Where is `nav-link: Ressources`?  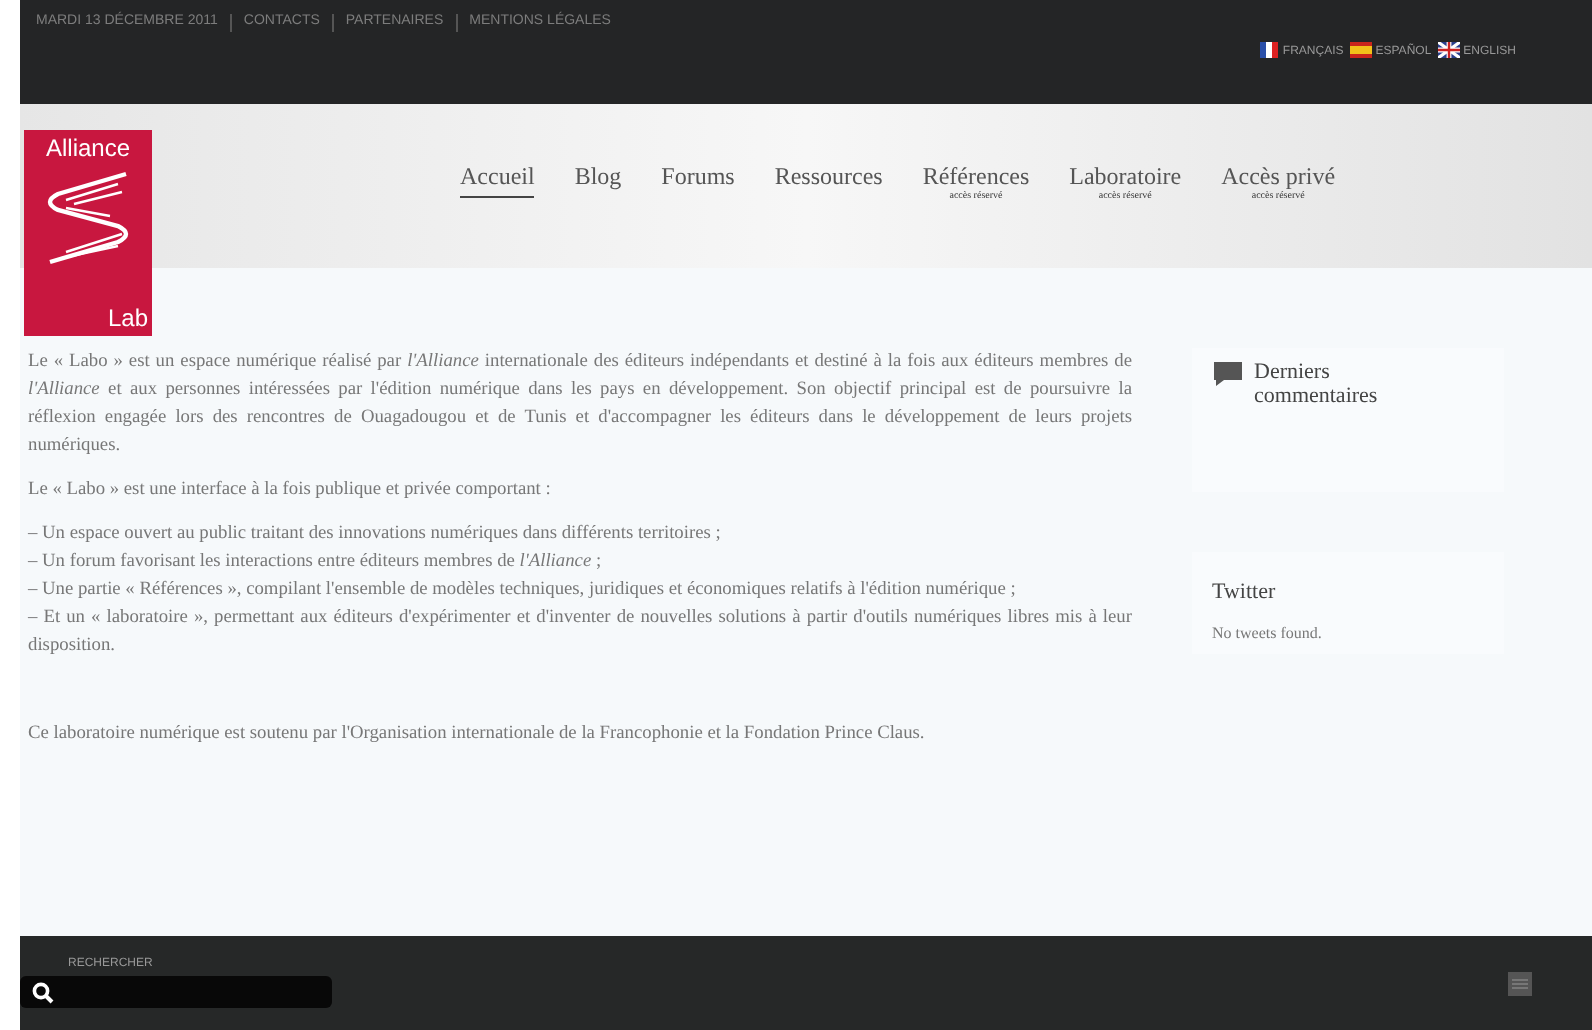
nav-link: Ressources is located at coordinates (828, 177).